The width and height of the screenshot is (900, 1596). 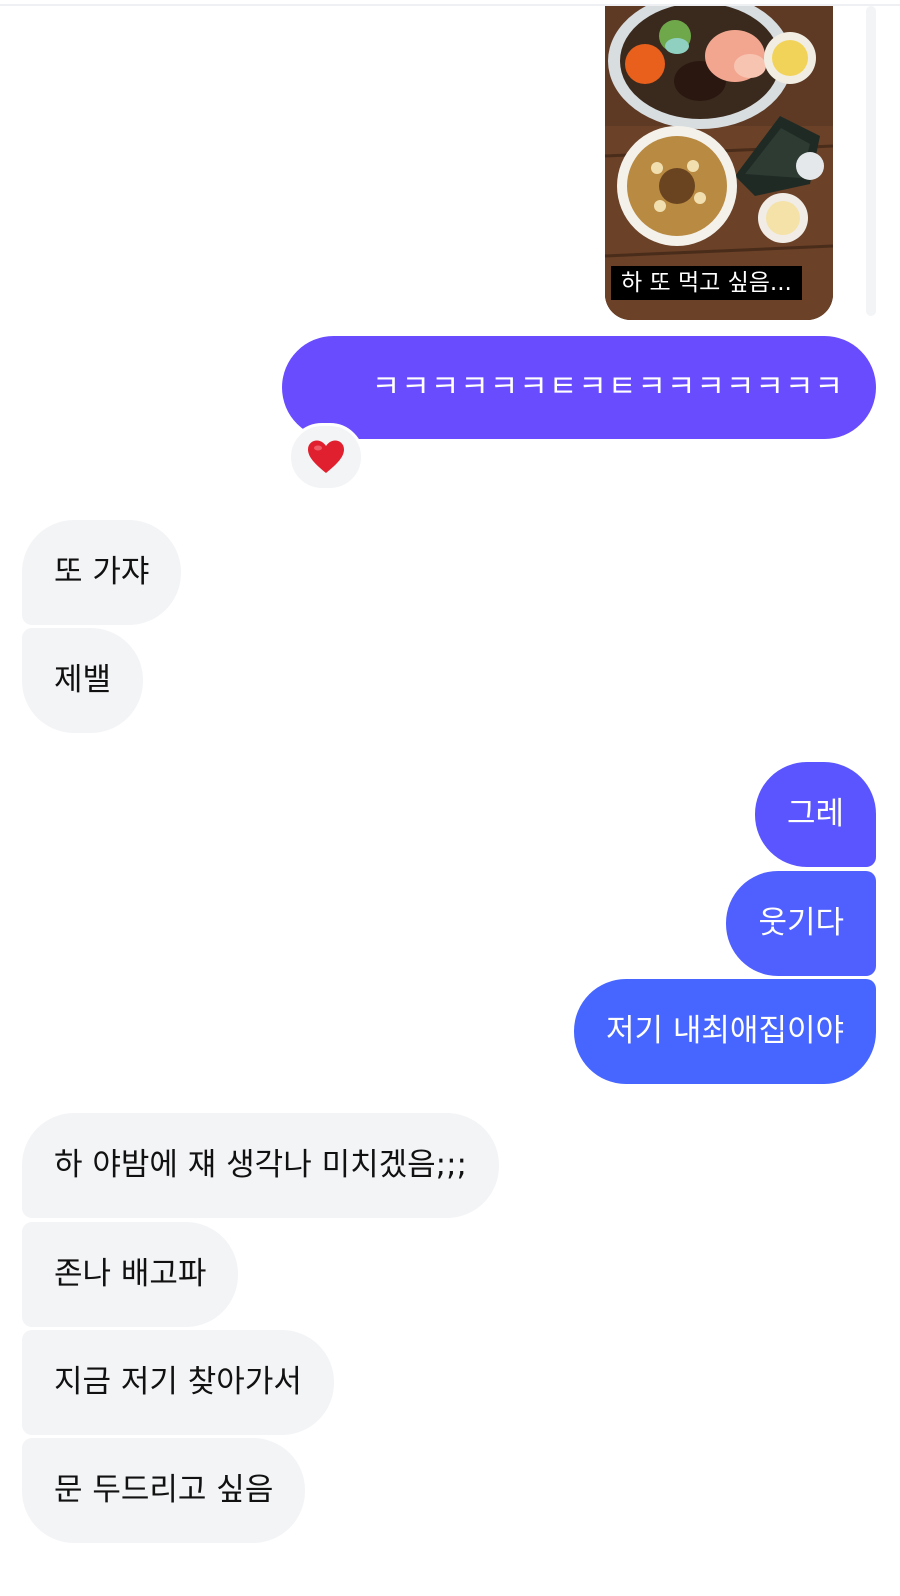 I want to click on message-text: 웃기다, so click(x=801, y=923).